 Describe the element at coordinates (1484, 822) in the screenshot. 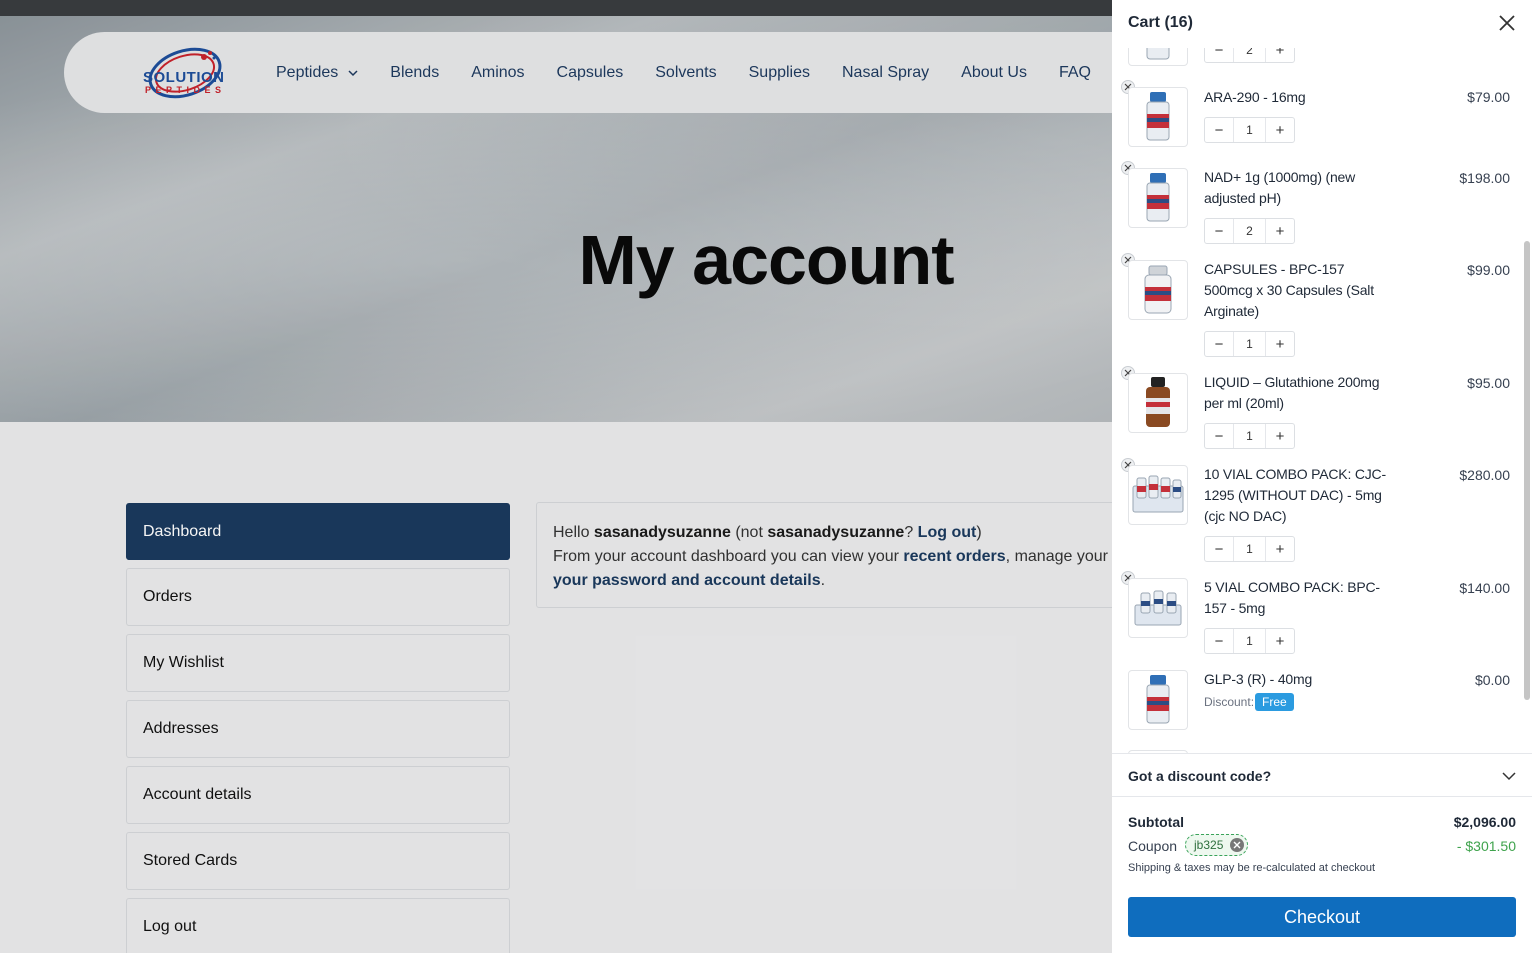

I see `subtotal-value: $2,096.00` at that location.